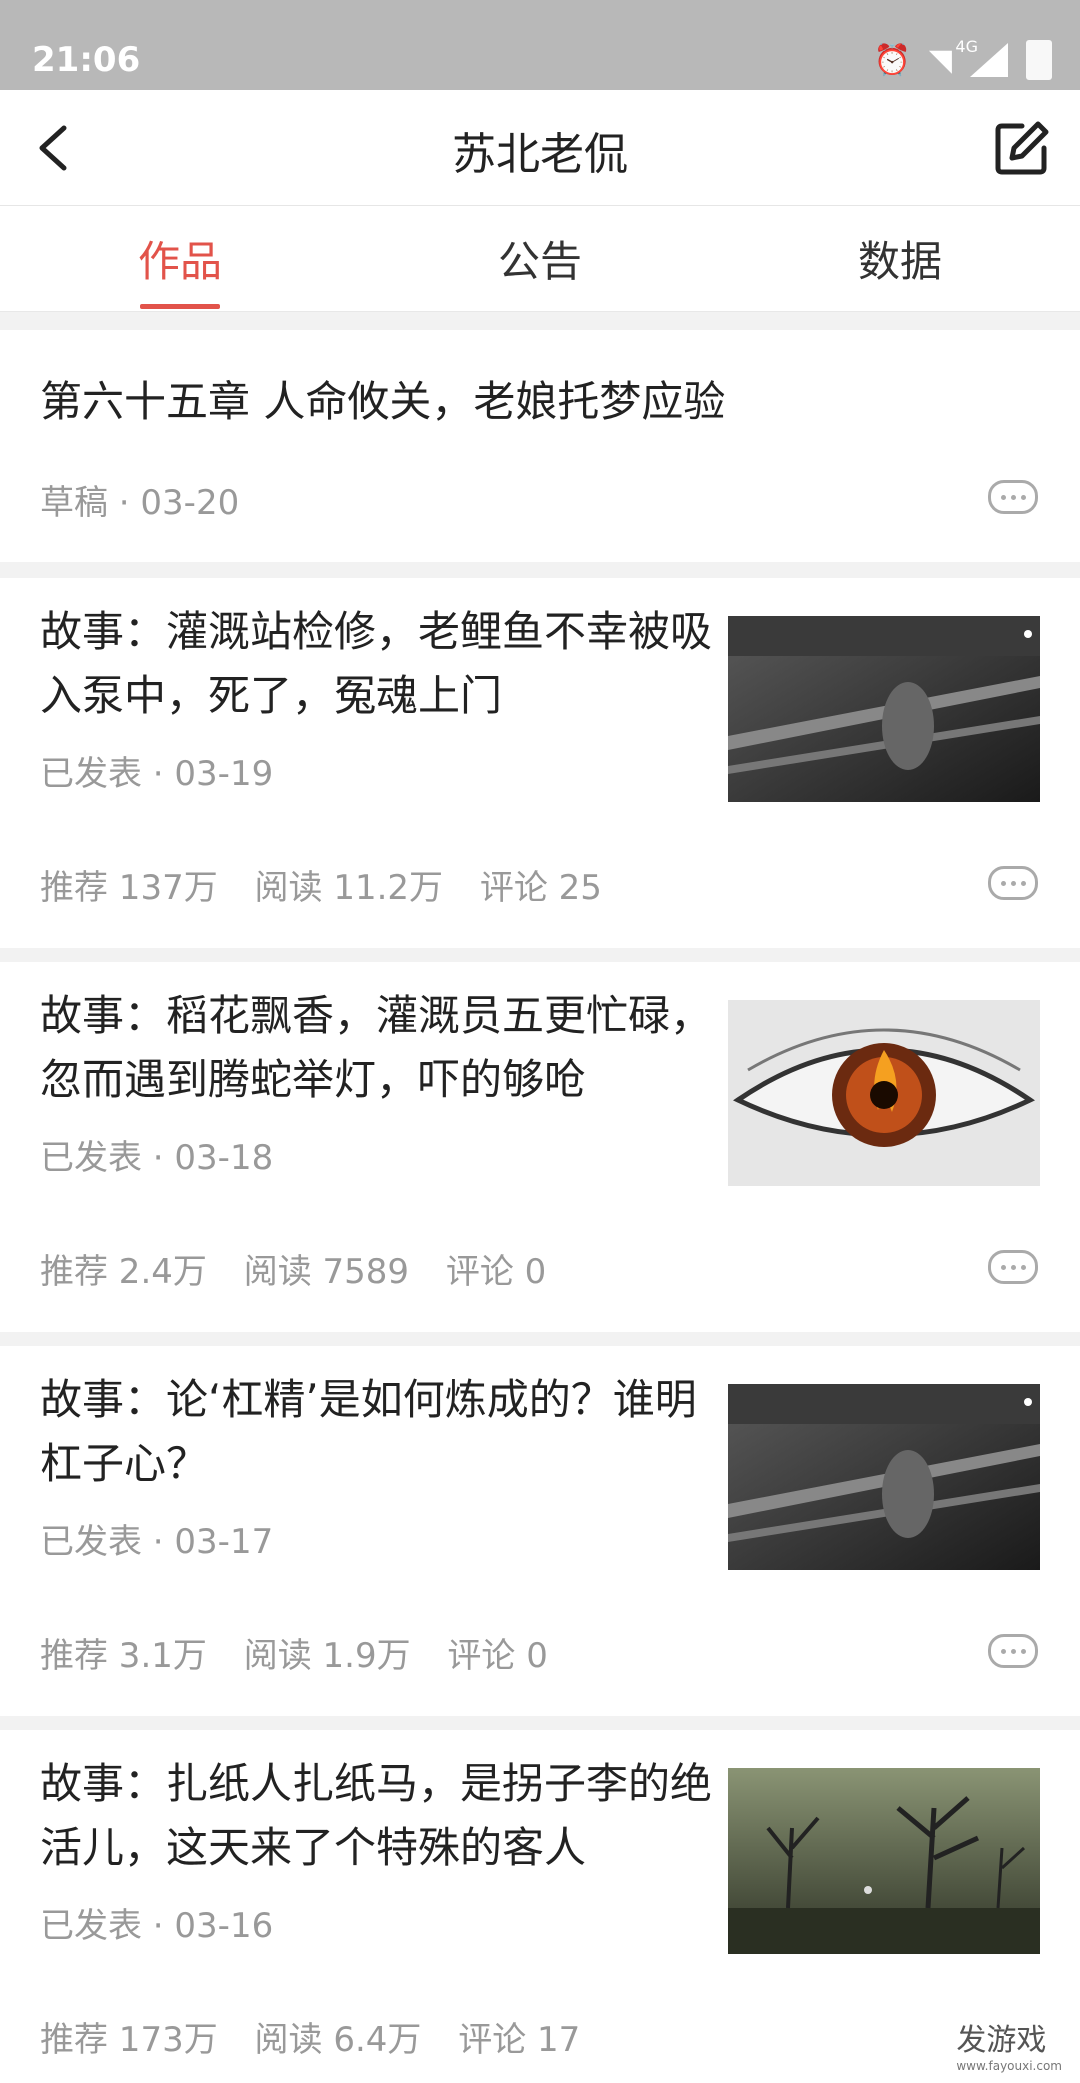 Image resolution: width=1080 pixels, height=2083 pixels. What do you see at coordinates (376, 1047) in the screenshot?
I see `item-title: 故事：稻花飘香，灌溉员五更忙碌，忽而遇到腾蛇举灯，吓的够呛` at bounding box center [376, 1047].